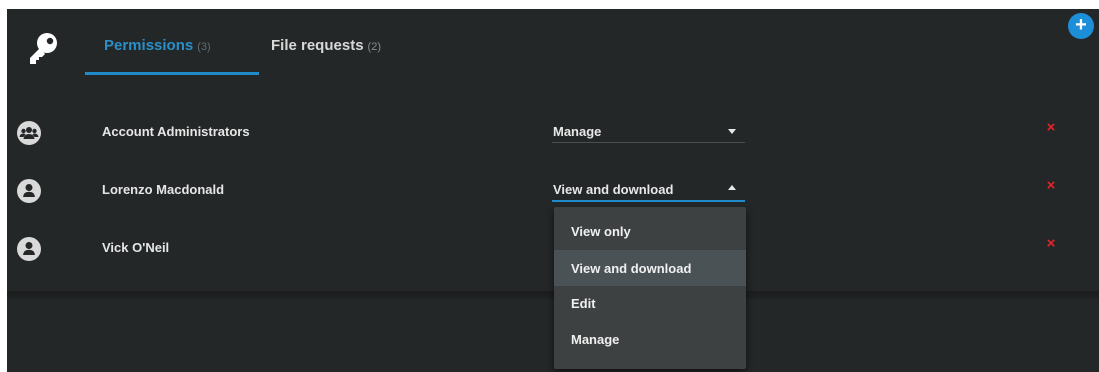 Image resolution: width=1099 pixels, height=372 pixels. Describe the element at coordinates (577, 131) in the screenshot. I see `permission-select-value: Manage` at that location.